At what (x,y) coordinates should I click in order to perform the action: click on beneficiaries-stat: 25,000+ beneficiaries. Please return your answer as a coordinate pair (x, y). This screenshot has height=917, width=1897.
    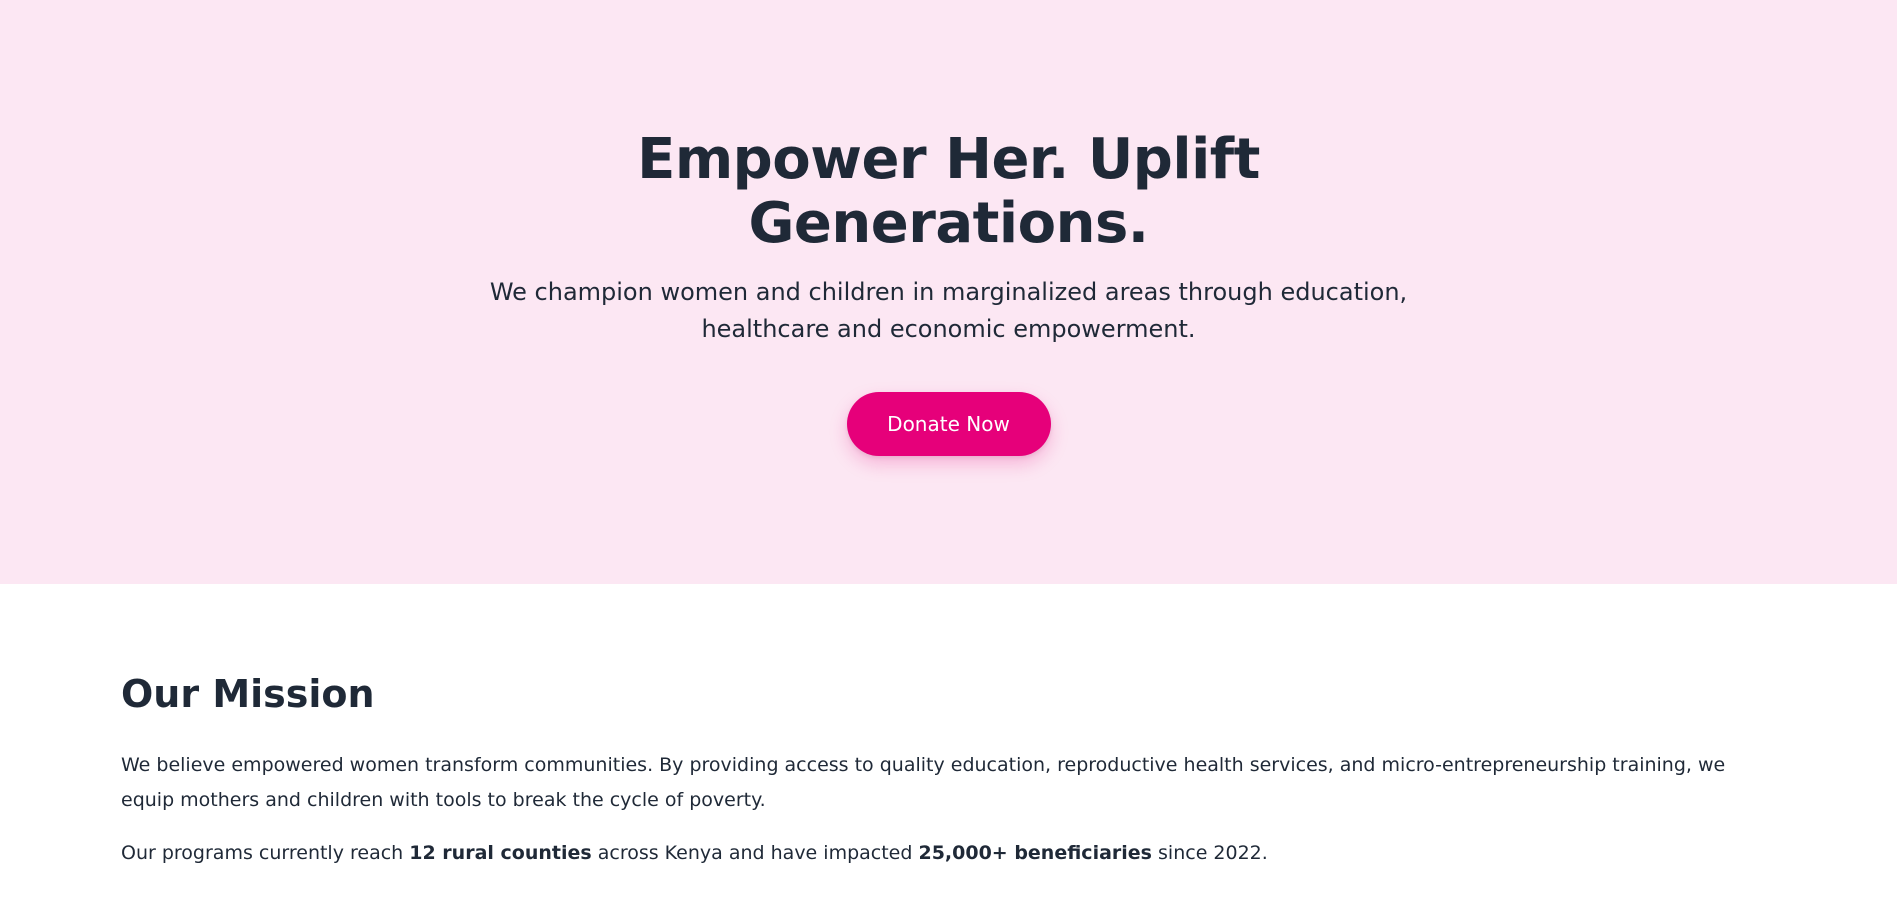
    Looking at the image, I should click on (1035, 853).